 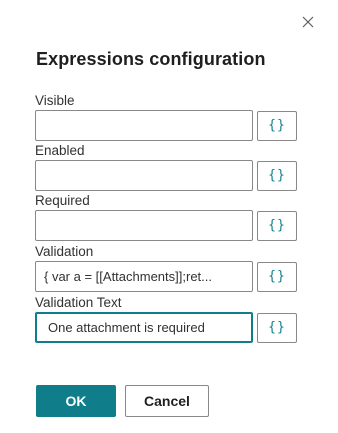 What do you see at coordinates (144, 327) in the screenshot?
I see `validation-text-input: One attachment is required` at bounding box center [144, 327].